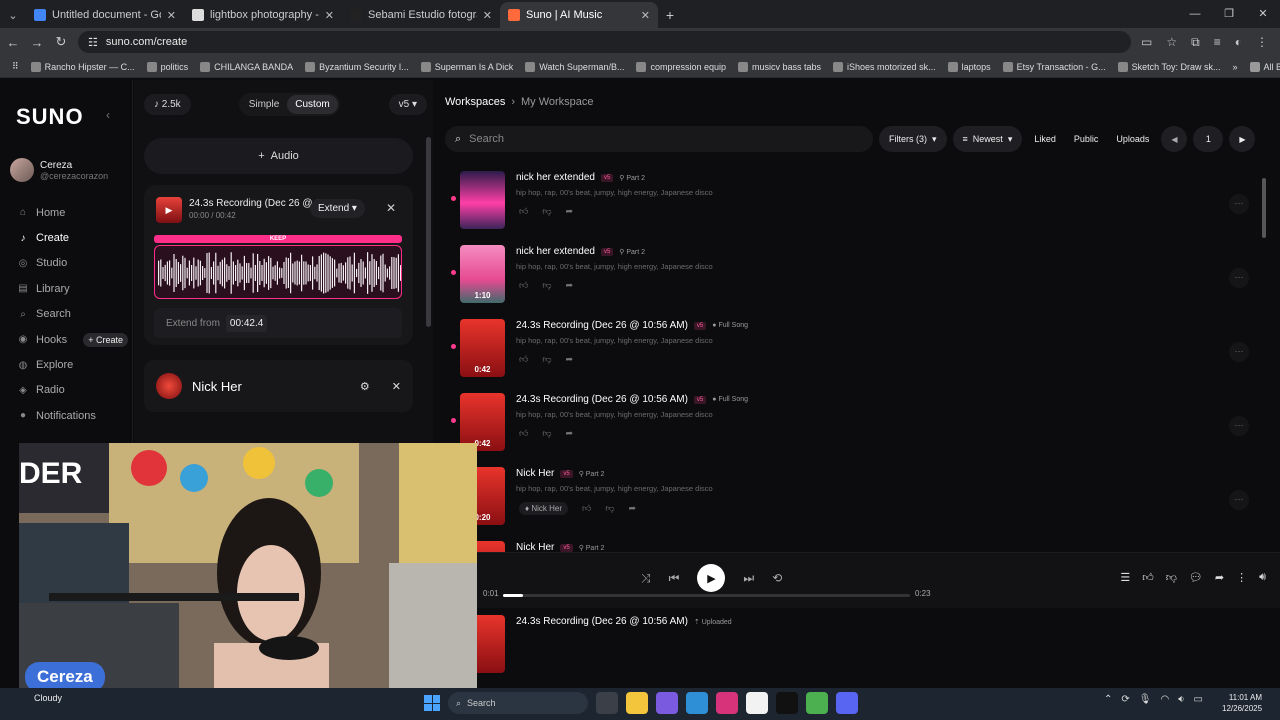 The height and width of the screenshot is (720, 1280). Describe the element at coordinates (1262, 577) in the screenshot. I see `volume-icon: 🔊︎` at that location.